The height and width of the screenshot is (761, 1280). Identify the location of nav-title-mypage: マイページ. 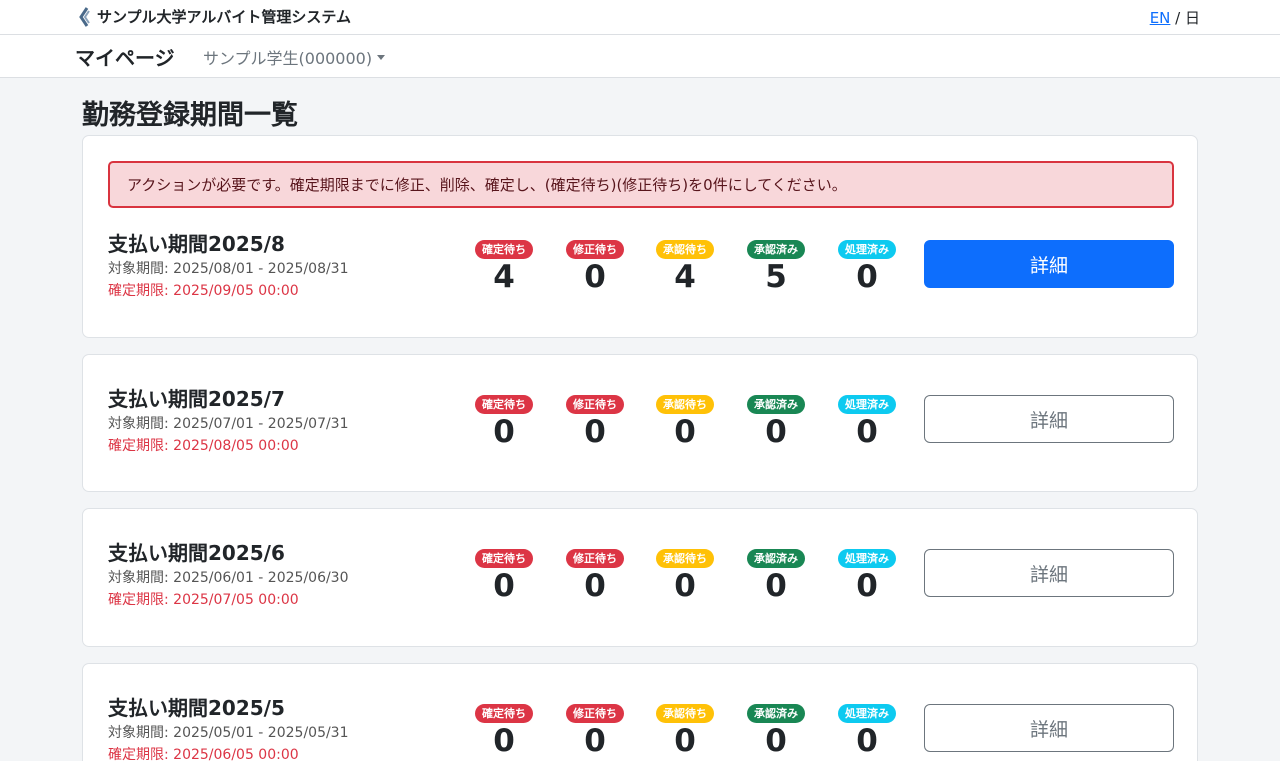
(125, 56).